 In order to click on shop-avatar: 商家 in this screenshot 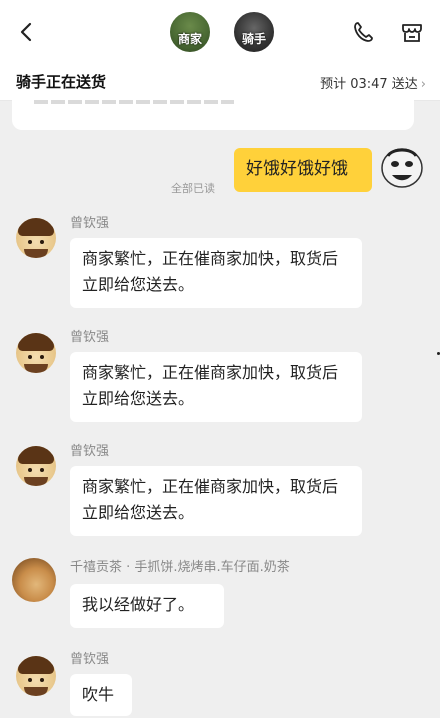, I will do `click(190, 32)`.